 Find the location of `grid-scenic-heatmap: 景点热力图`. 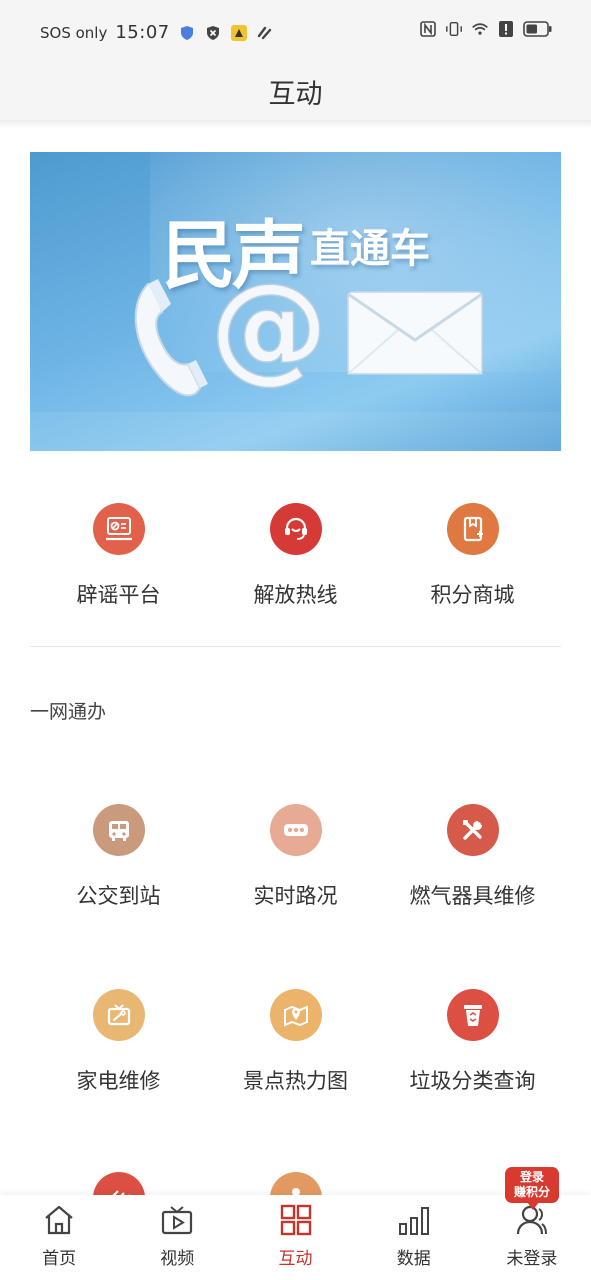

grid-scenic-heatmap: 景点热力图 is located at coordinates (295, 1042).